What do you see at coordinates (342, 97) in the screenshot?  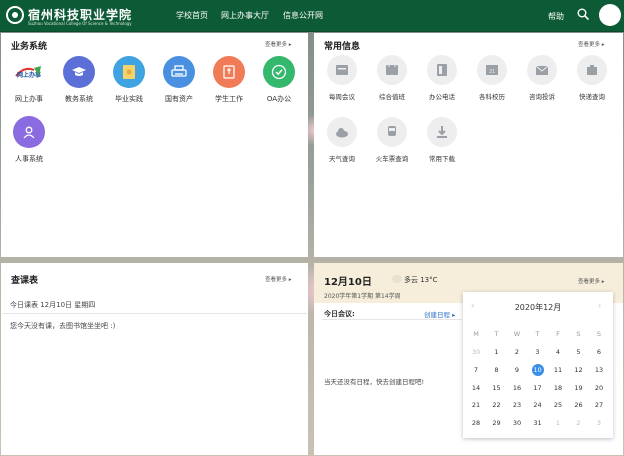 I see `service-label: 每周会议` at bounding box center [342, 97].